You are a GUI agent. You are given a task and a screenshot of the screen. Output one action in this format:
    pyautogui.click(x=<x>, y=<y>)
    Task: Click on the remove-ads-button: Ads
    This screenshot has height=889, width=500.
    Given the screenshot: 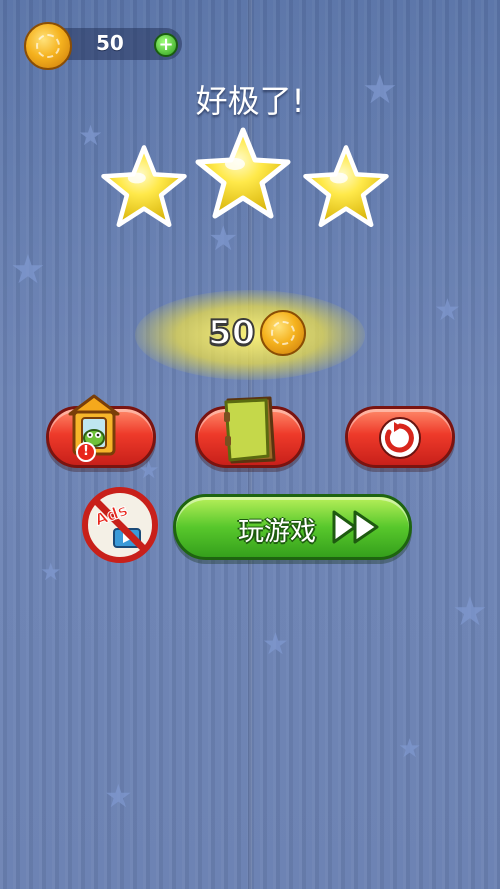 What is the action you would take?
    pyautogui.click(x=120, y=525)
    